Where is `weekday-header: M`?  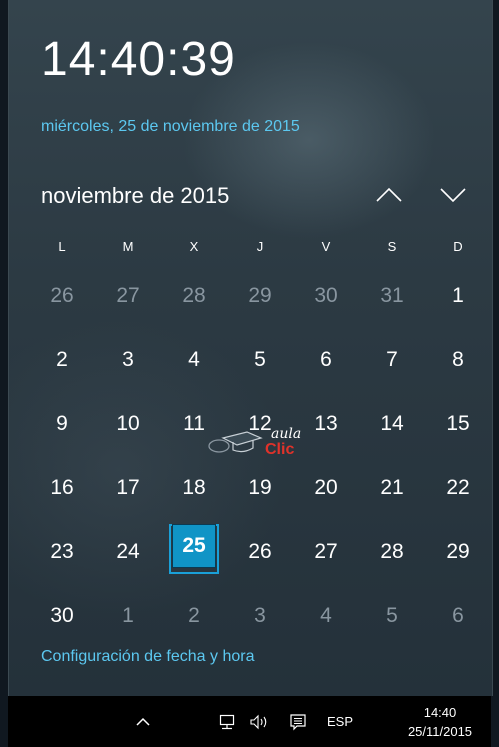 weekday-header: M is located at coordinates (128, 246).